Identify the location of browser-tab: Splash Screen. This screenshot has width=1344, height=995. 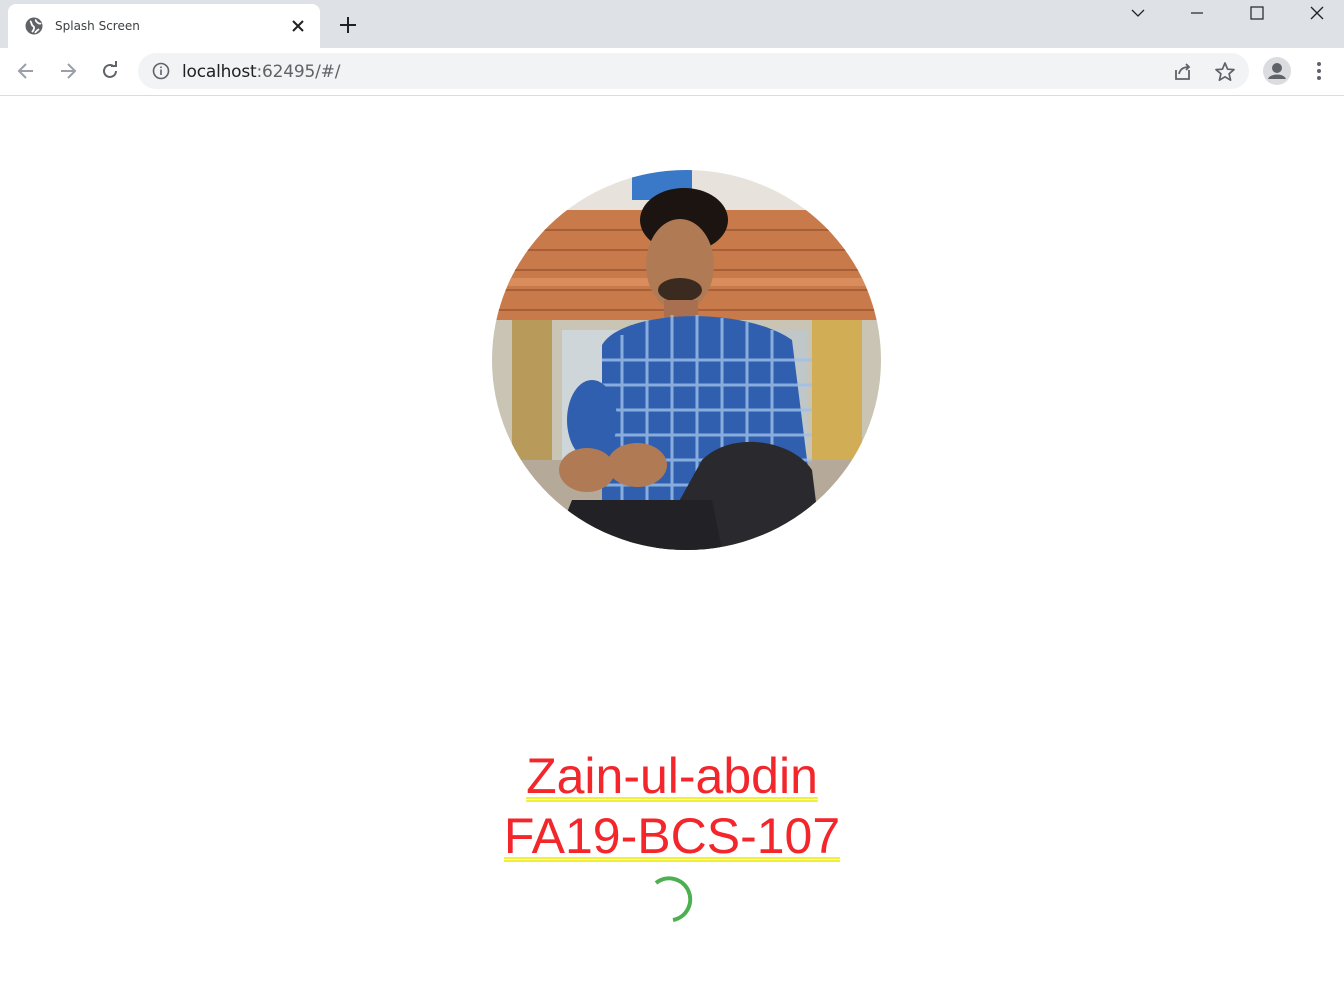
(164, 26).